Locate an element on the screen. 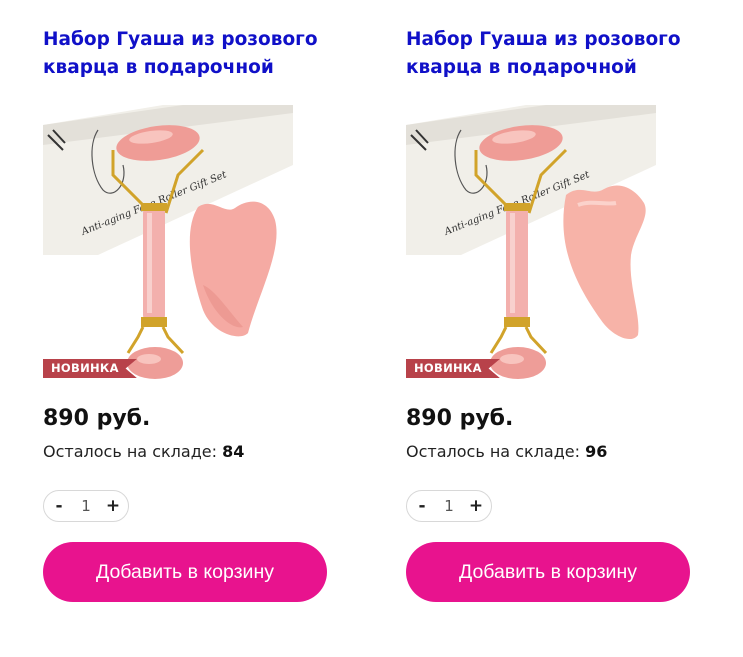  stock-info: Осталось на складе: 96 is located at coordinates (506, 451).